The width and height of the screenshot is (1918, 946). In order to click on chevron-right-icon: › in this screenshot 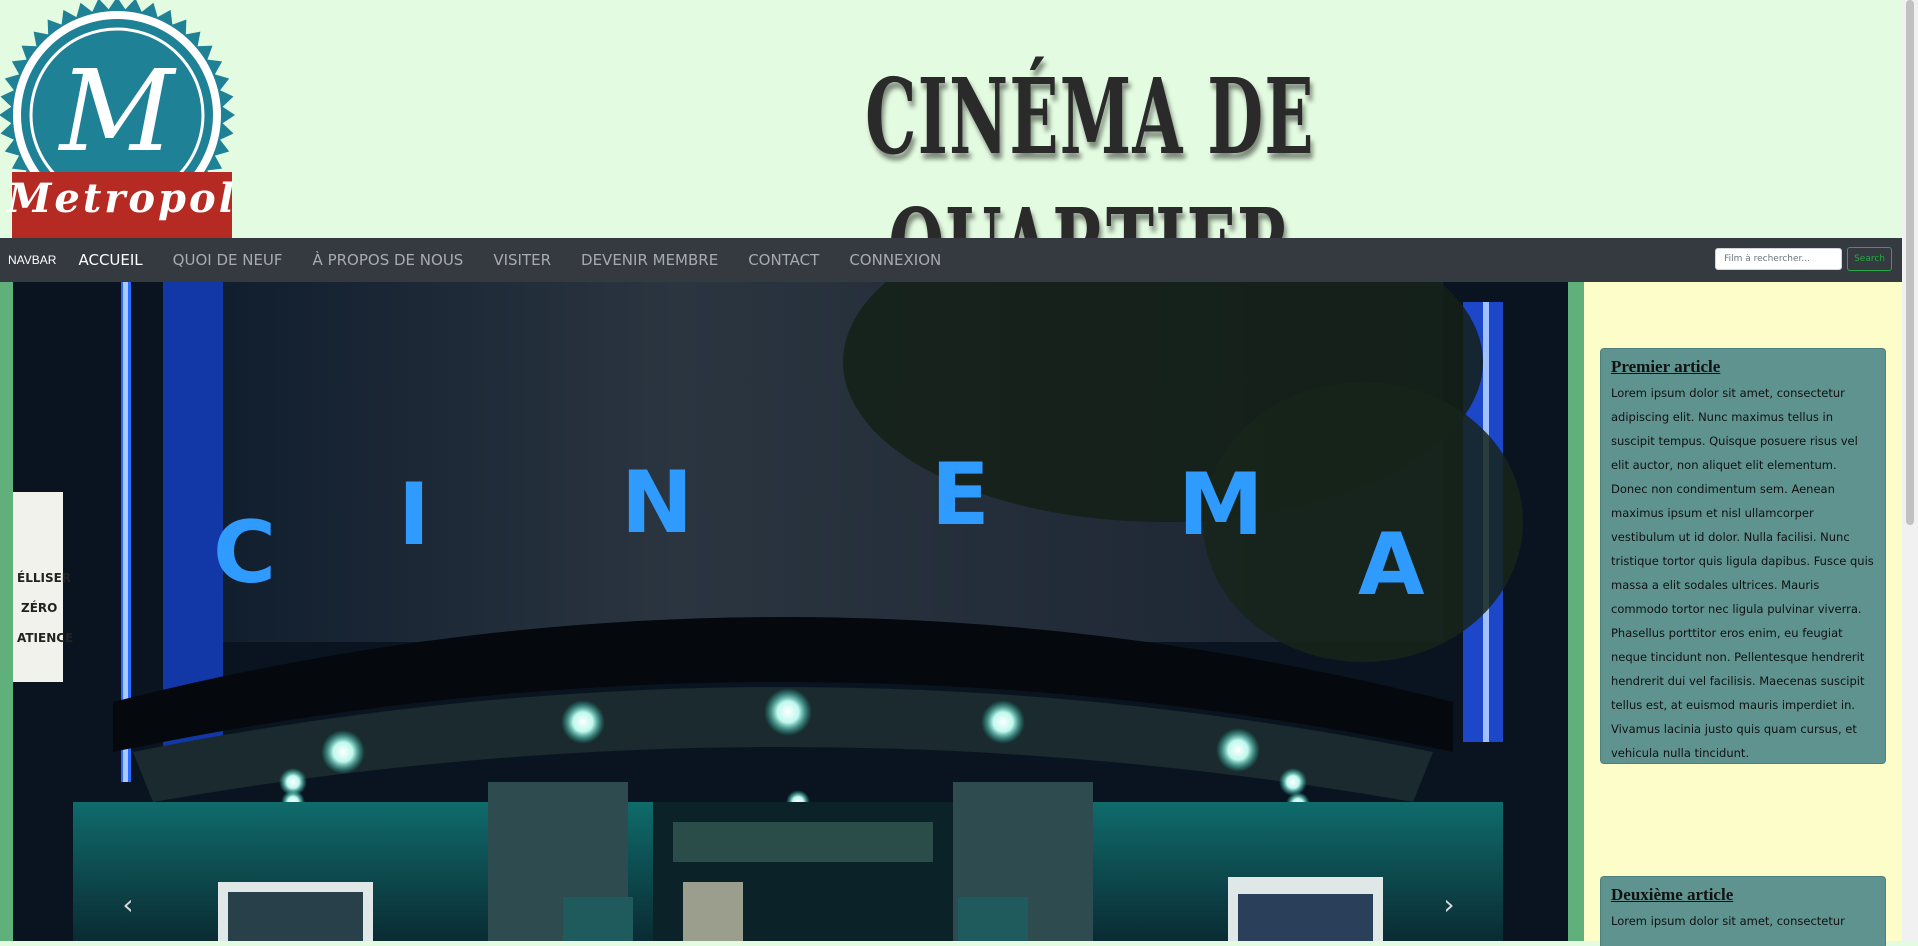, I will do `click(1449, 904)`.